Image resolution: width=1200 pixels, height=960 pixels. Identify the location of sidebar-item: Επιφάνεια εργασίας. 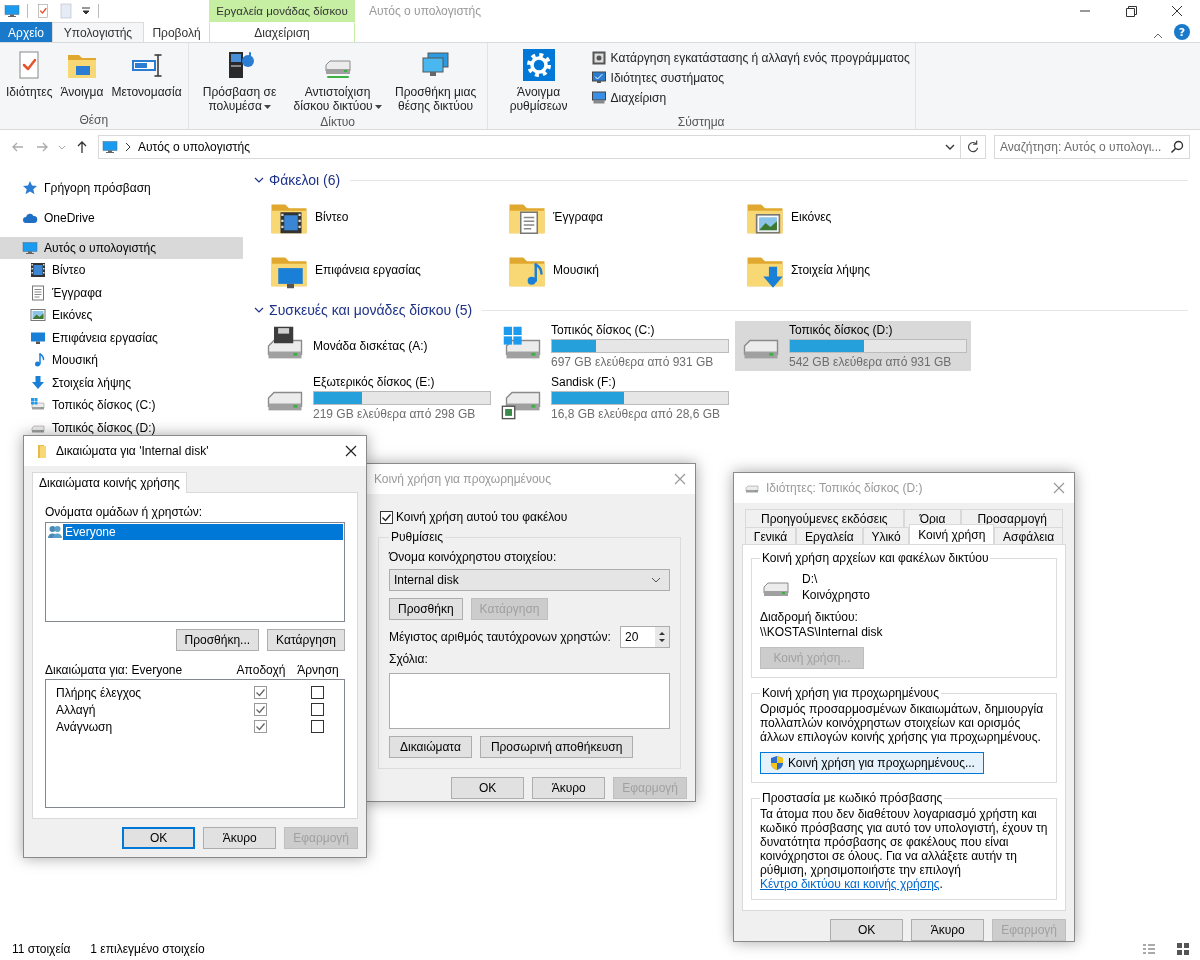
(121, 337).